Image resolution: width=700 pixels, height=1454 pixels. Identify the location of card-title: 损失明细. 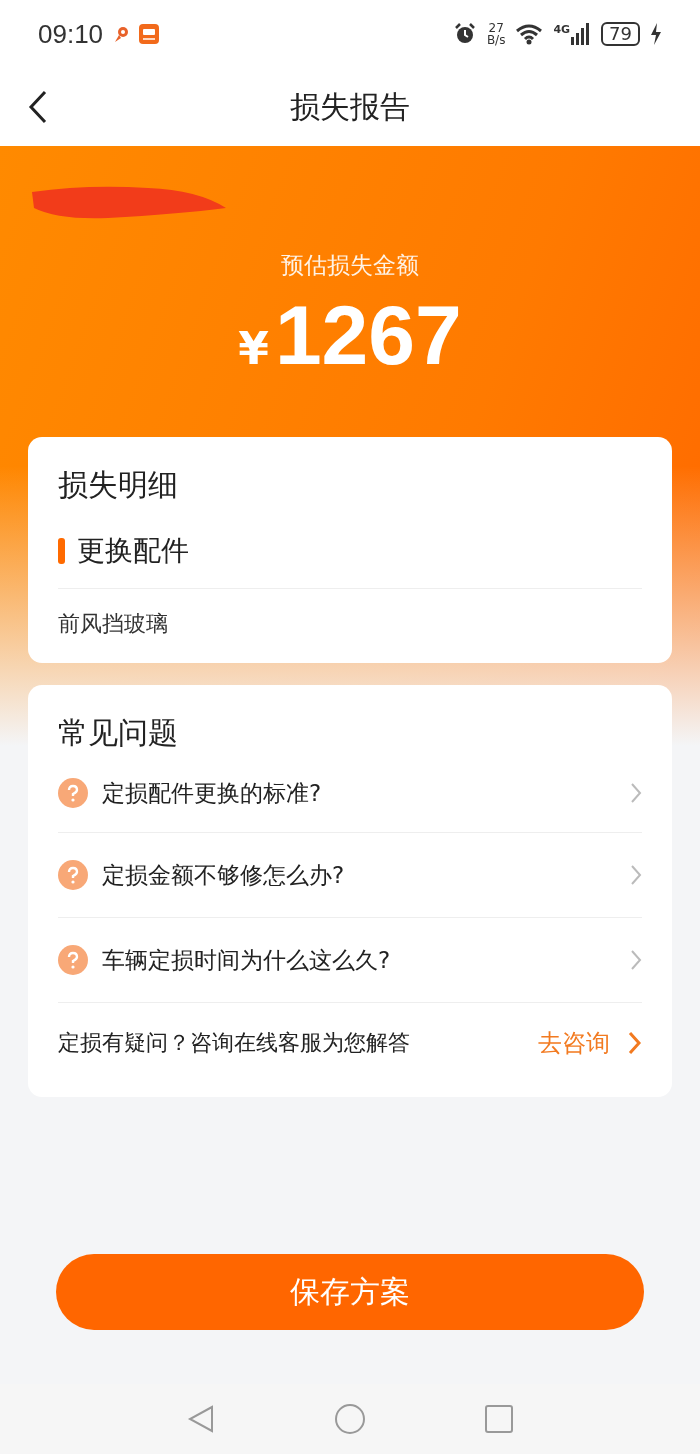
(118, 485).